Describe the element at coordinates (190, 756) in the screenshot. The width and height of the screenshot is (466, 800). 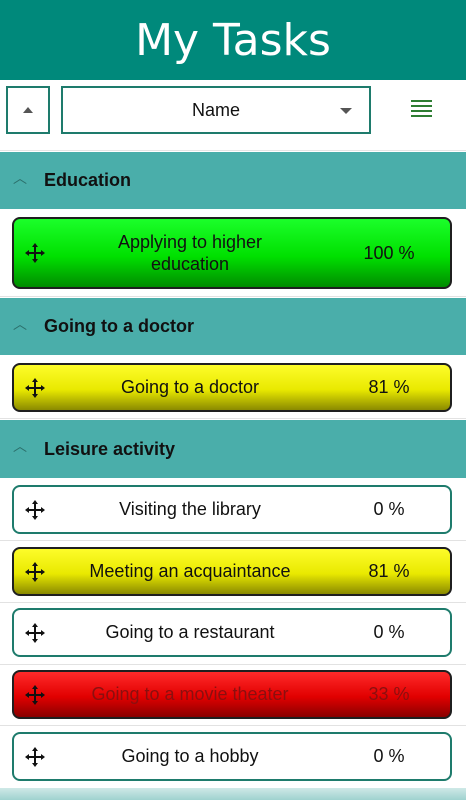
I see `task-name: Going to a hobby` at that location.